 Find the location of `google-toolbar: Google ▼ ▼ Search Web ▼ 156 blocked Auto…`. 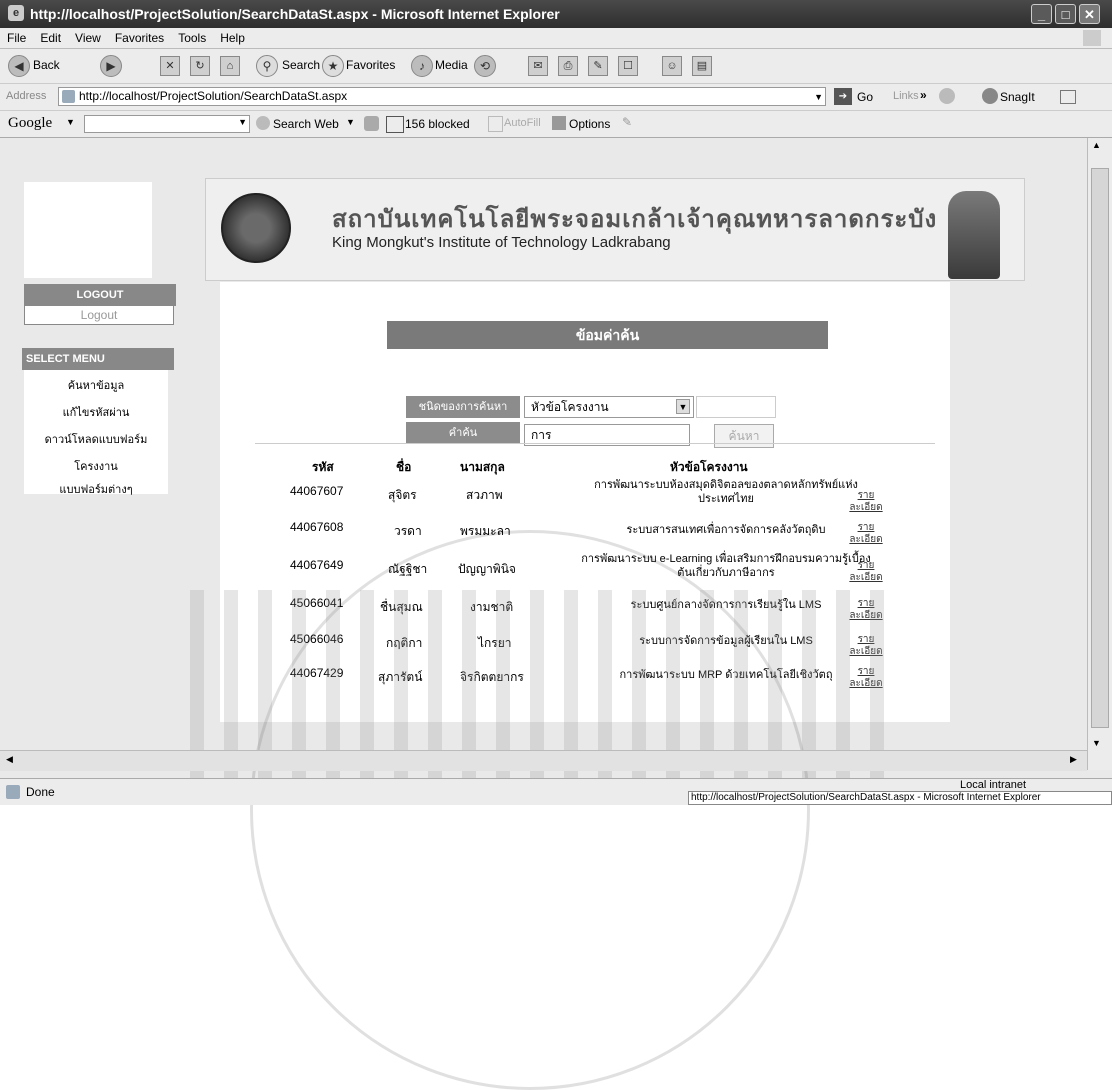

google-toolbar: Google ▼ ▼ Search Web ▼ 156 blocked Auto… is located at coordinates (556, 124).